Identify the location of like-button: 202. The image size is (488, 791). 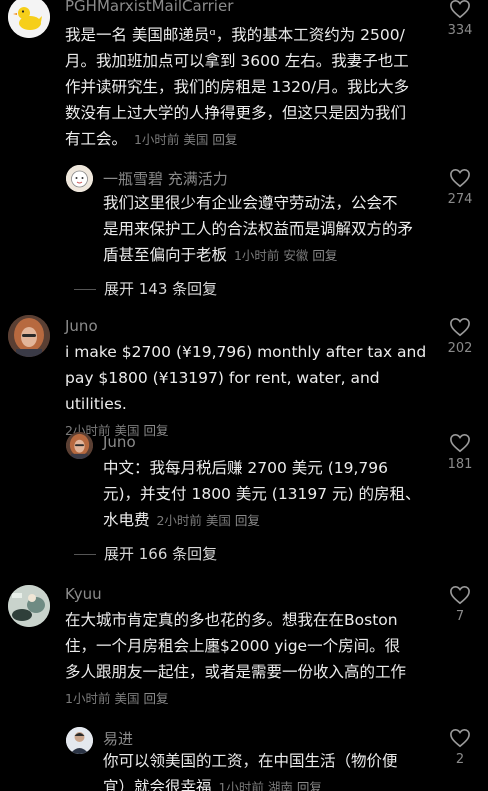
(460, 336).